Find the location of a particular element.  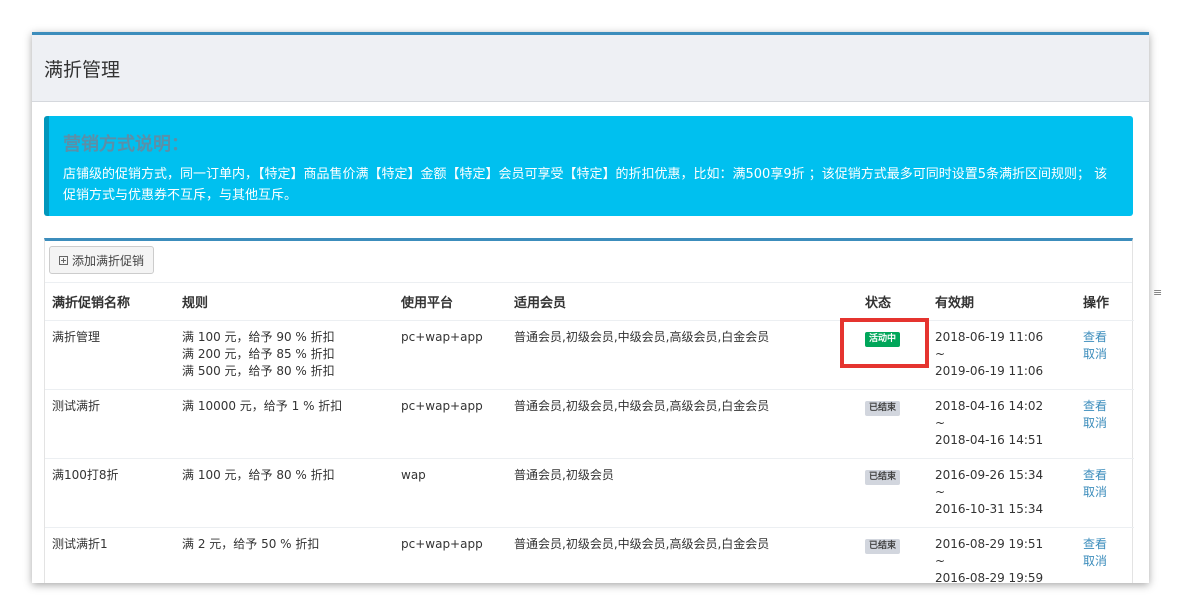

rule-line: 满 2 元，给予 50 % 折扣 is located at coordinates (251, 544).